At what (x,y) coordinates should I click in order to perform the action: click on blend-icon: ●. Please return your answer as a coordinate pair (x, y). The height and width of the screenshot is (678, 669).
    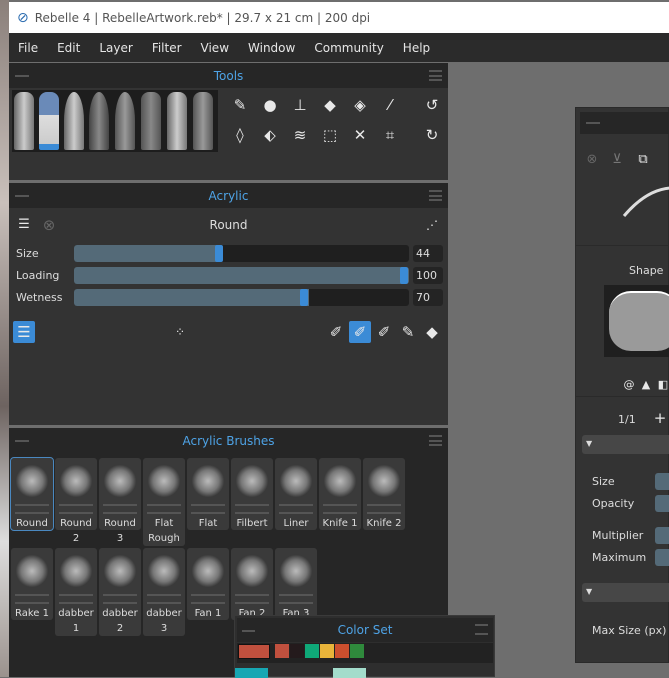
    Looking at the image, I should click on (270, 105).